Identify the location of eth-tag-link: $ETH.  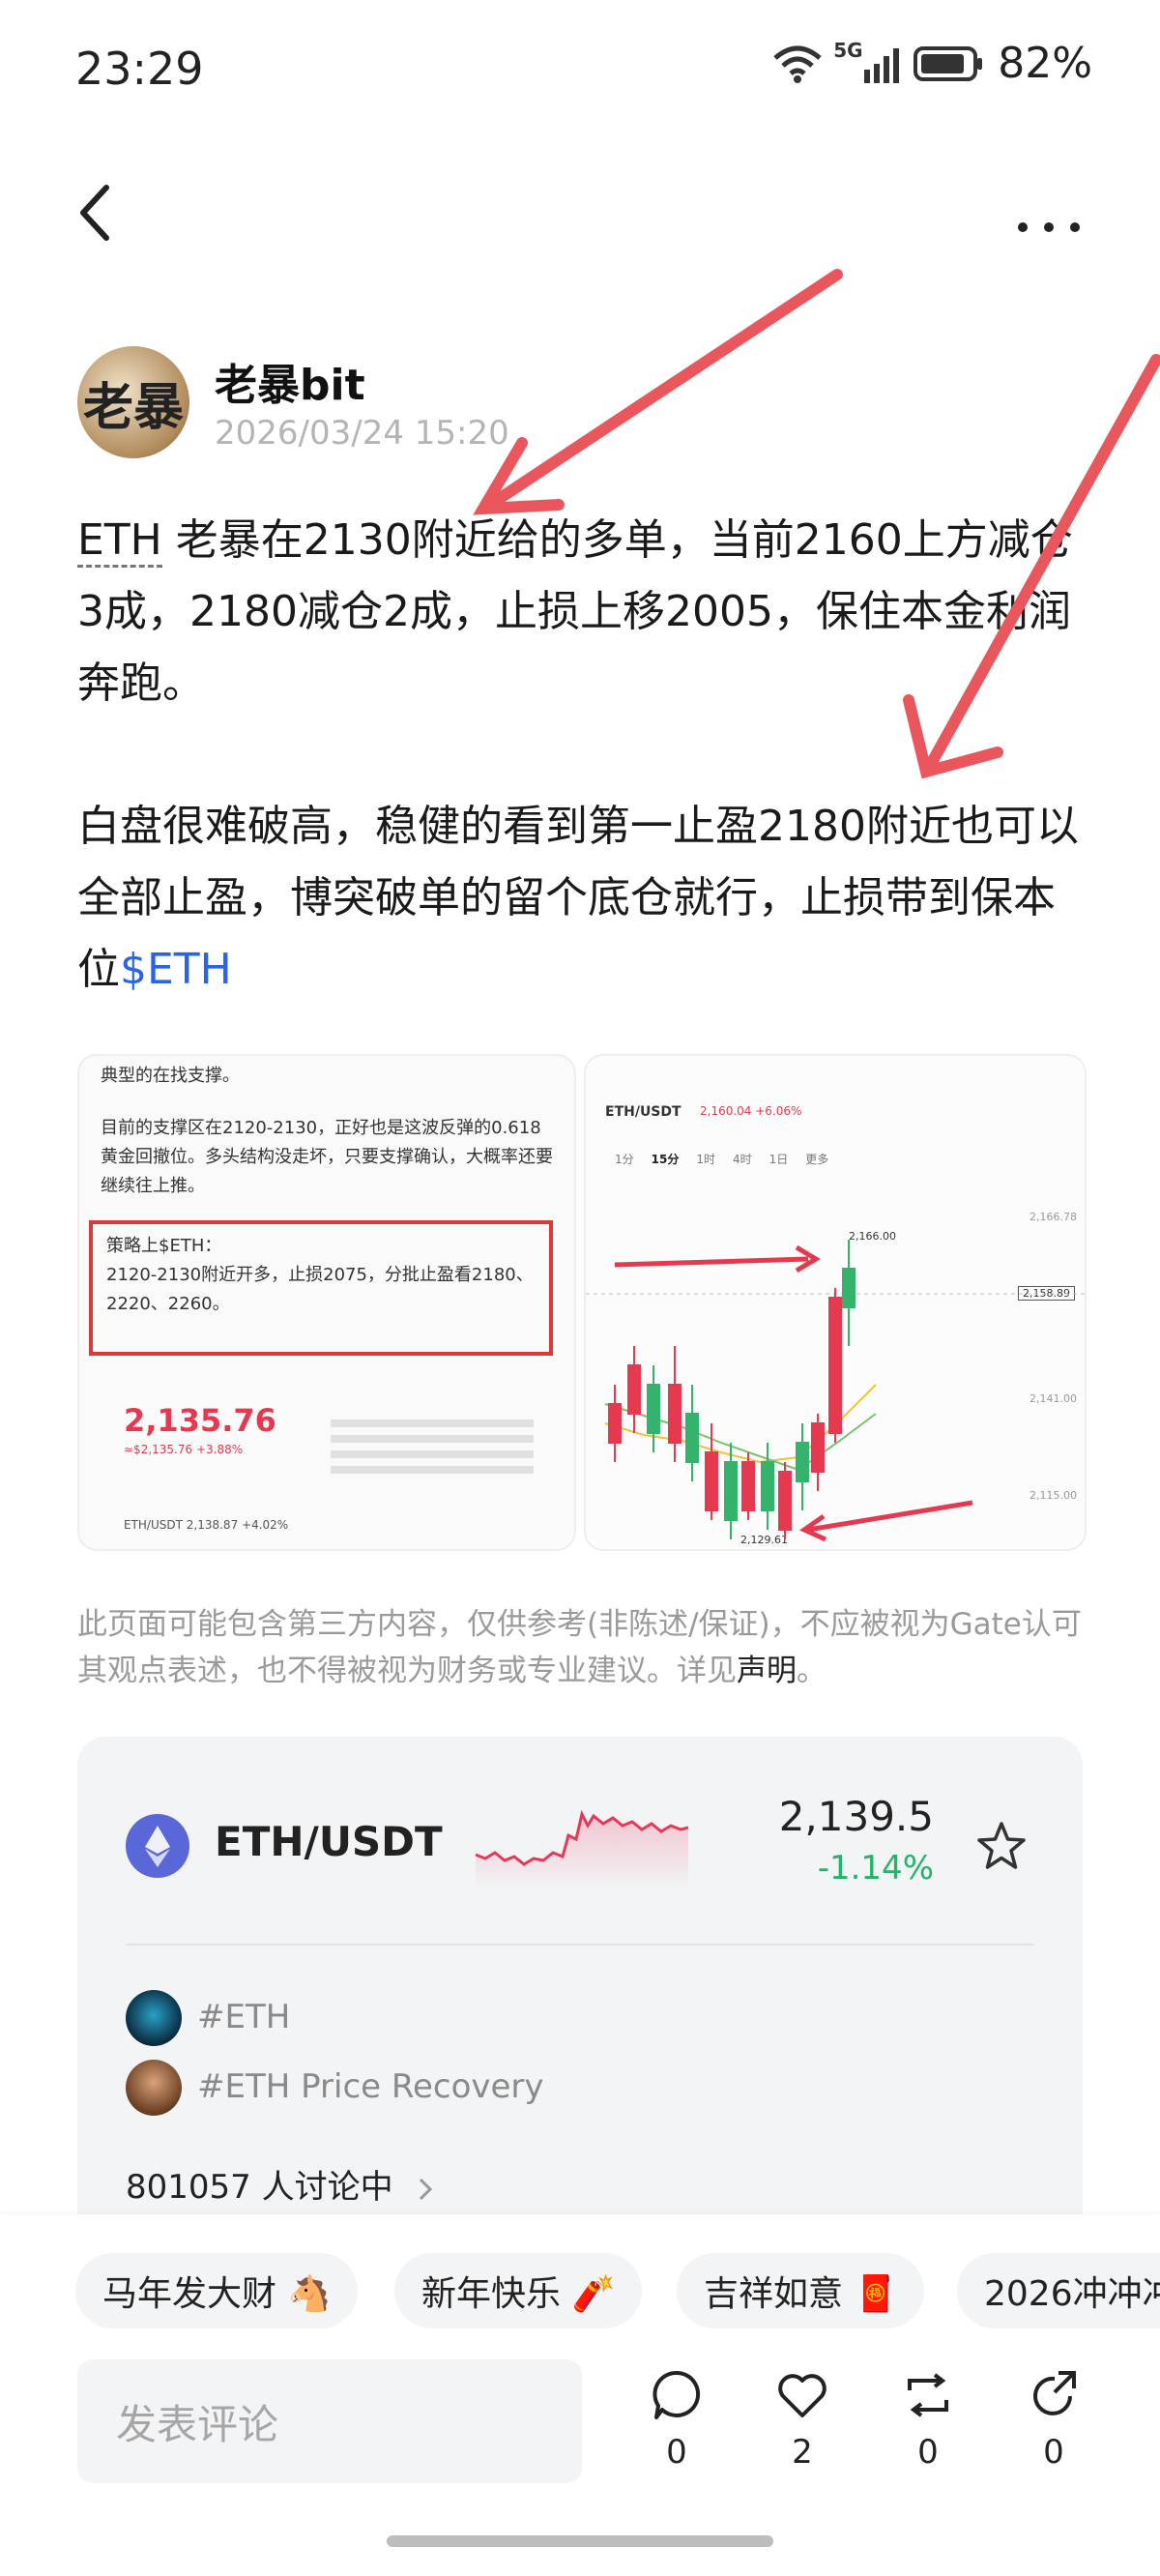
(176, 969).